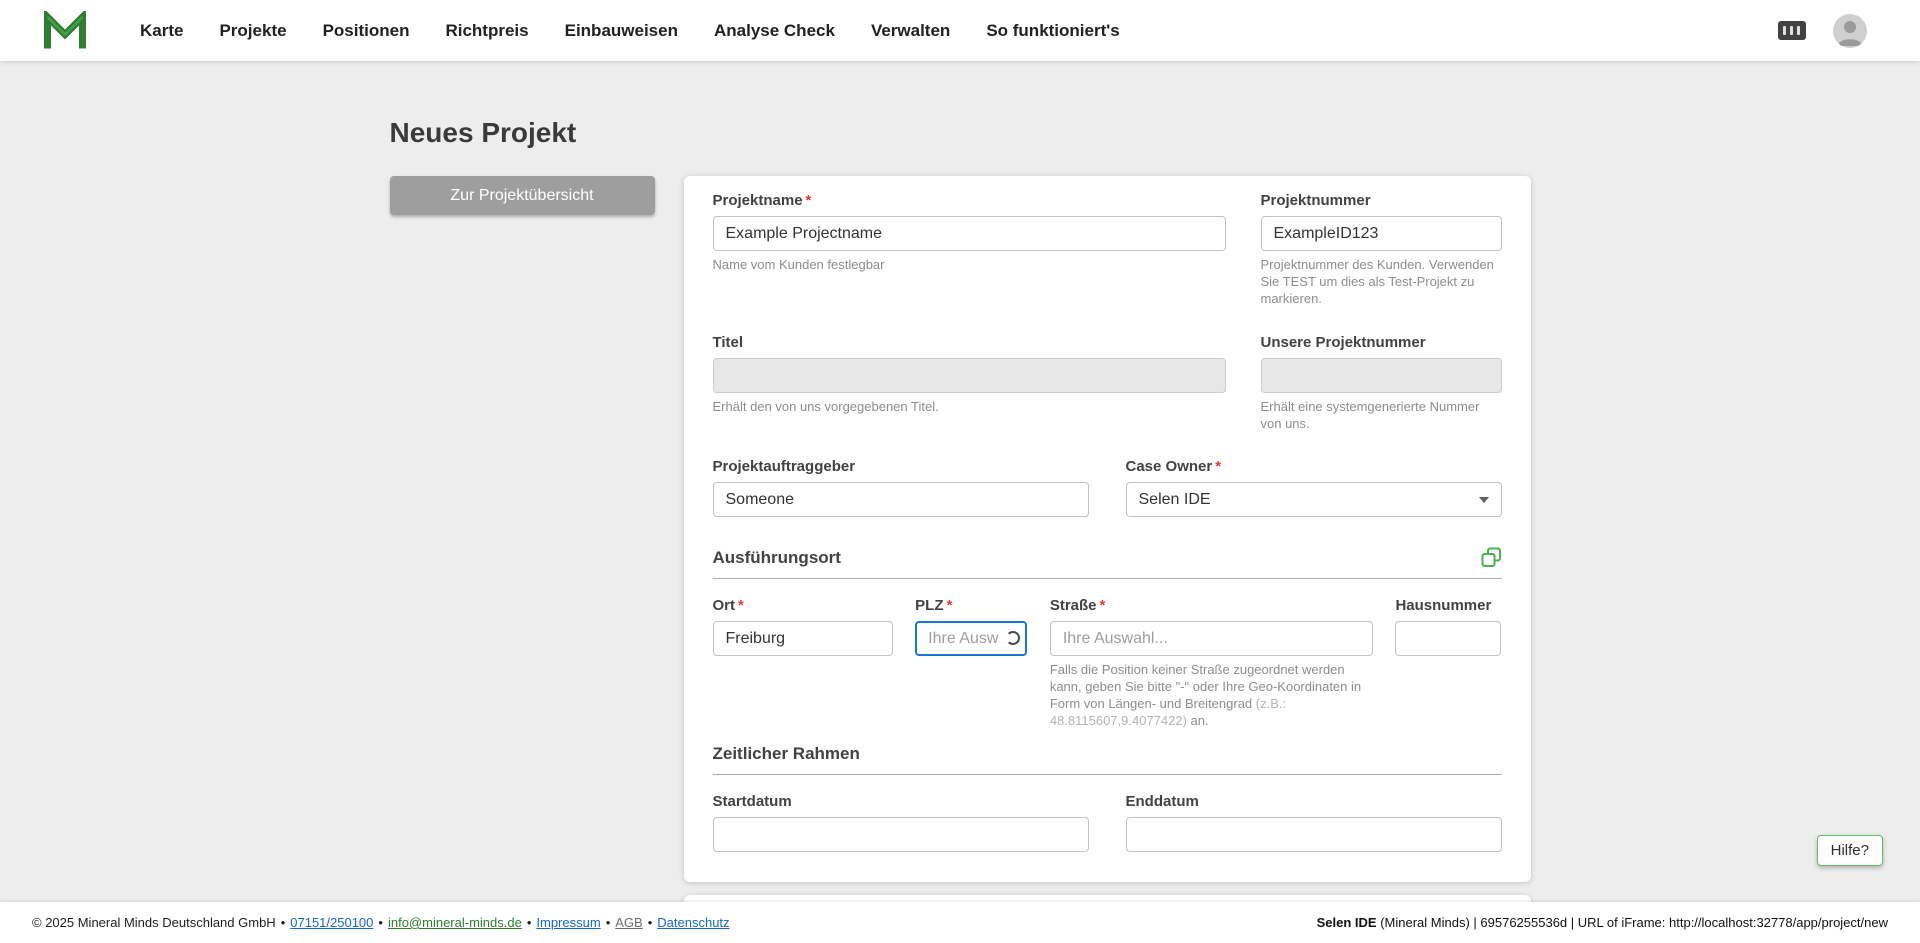  I want to click on nav-item-analyse-check: Analyse Check, so click(774, 31).